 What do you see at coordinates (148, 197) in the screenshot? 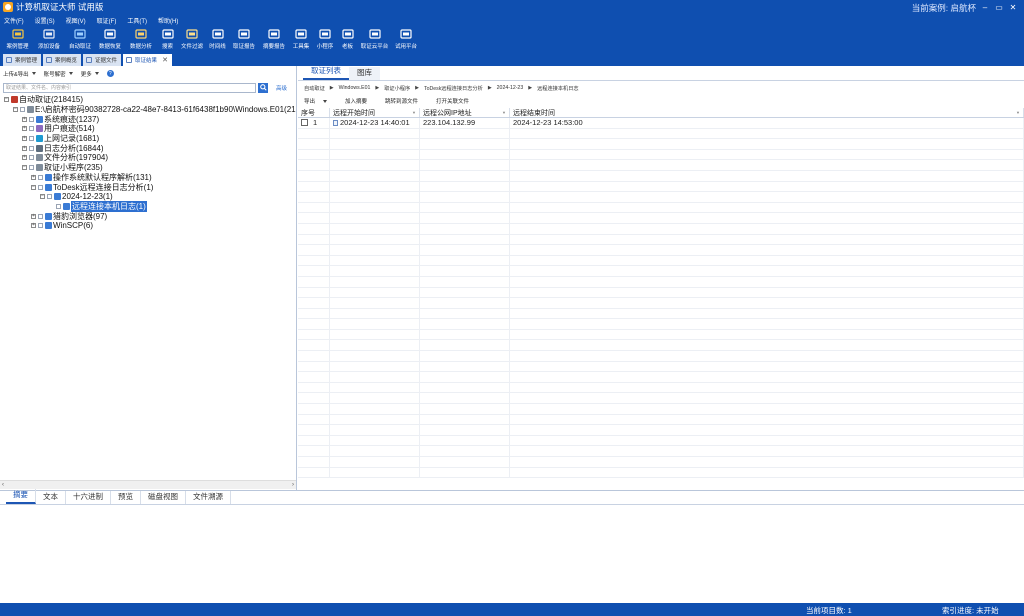
I see `tree-node: − 2024-12-23(1)` at bounding box center [148, 197].